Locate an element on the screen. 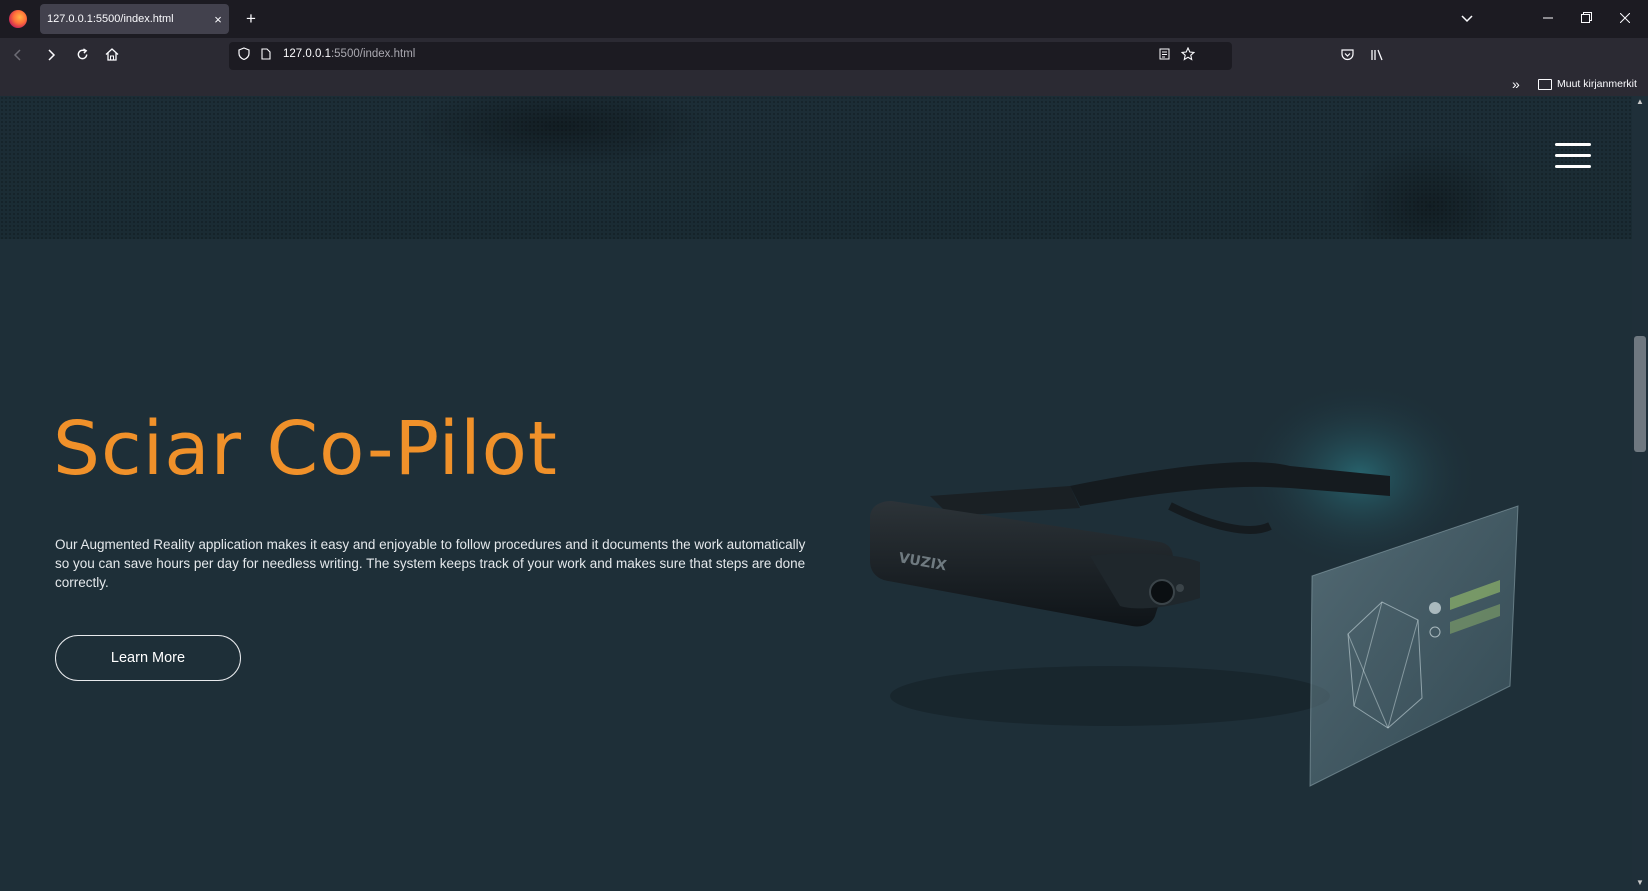  scrollbar-thumb is located at coordinates (1640, 394).